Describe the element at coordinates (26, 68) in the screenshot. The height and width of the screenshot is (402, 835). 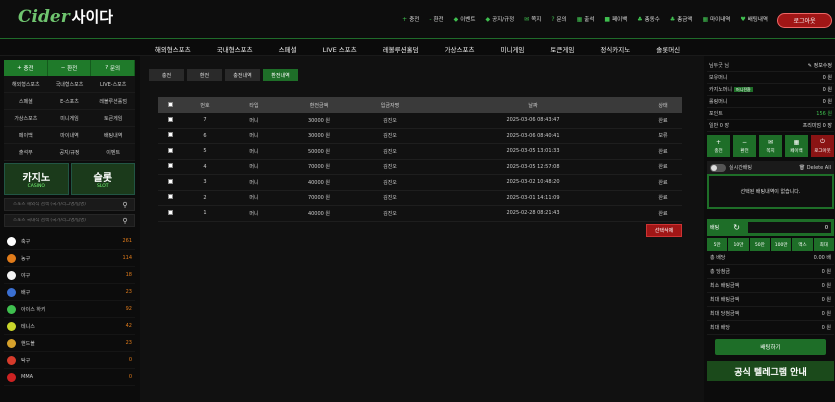
I see `quick-deposit-button: + 충전` at that location.